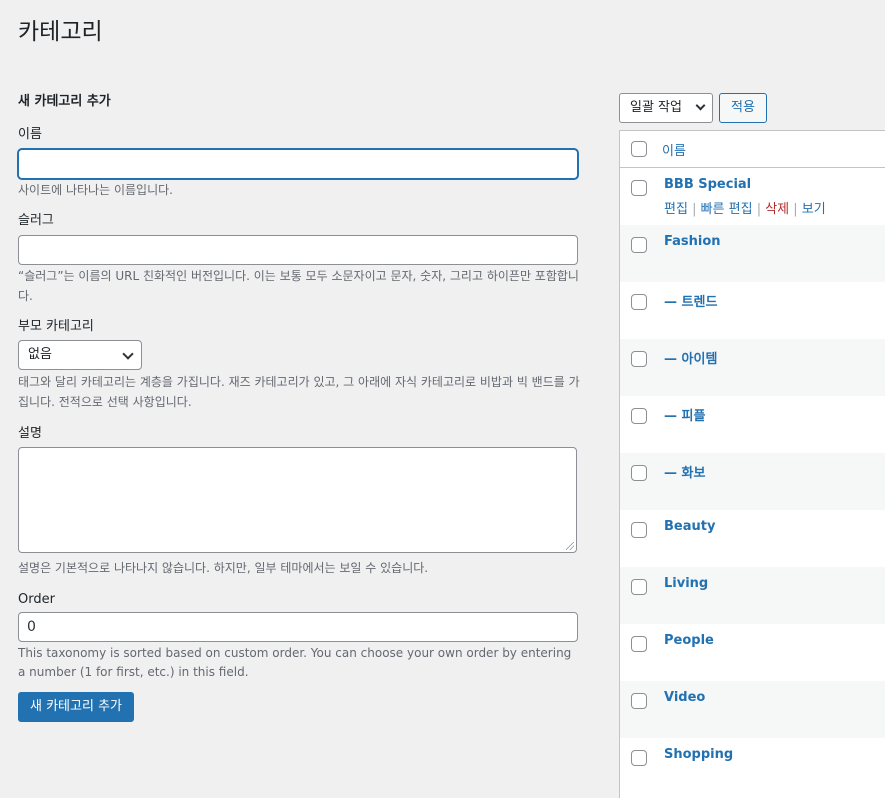 The width and height of the screenshot is (885, 798). I want to click on category-name-link: BBB Special, so click(707, 184).